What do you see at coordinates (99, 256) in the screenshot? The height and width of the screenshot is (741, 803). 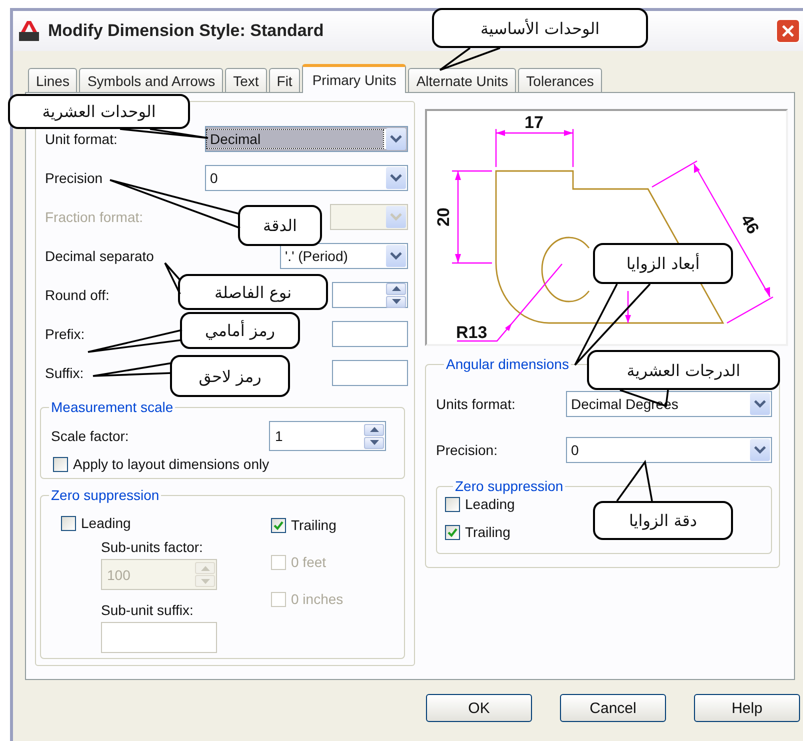 I see `field-label: Decimal separato` at bounding box center [99, 256].